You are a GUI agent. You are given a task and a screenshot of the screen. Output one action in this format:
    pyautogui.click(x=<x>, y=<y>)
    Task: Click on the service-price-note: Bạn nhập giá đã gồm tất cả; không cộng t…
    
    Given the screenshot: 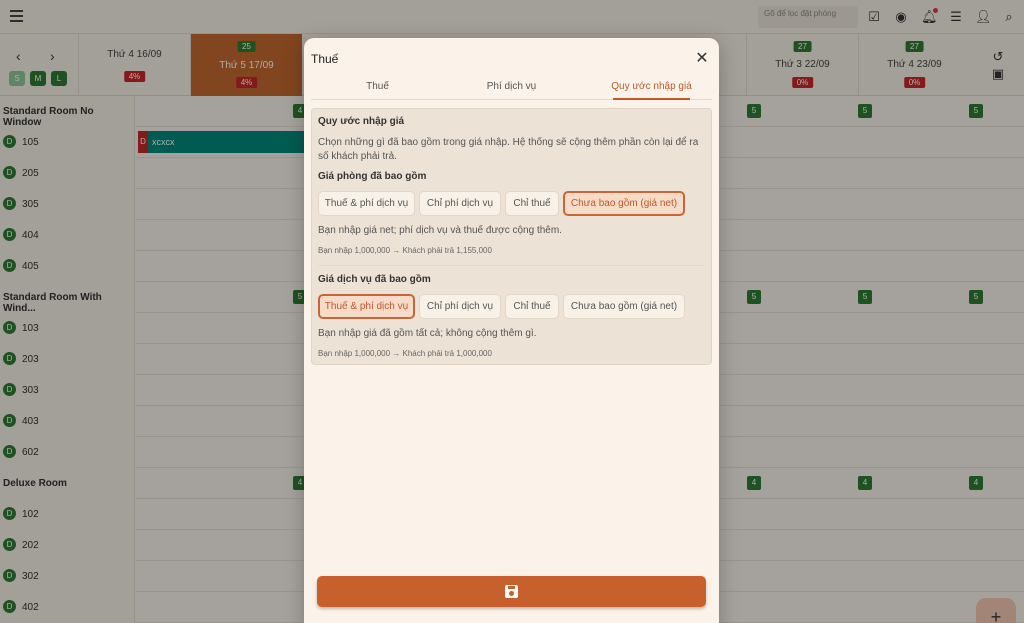 What is the action you would take?
    pyautogui.click(x=427, y=333)
    